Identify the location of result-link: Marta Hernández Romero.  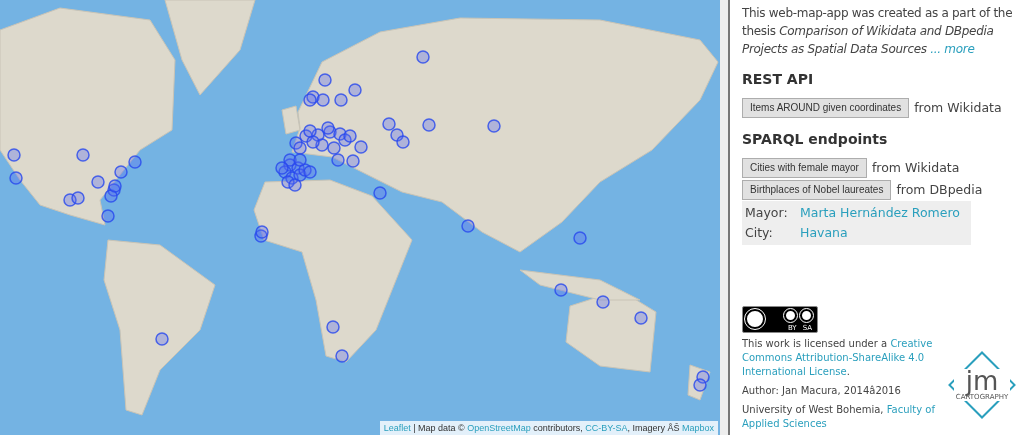
(884, 213).